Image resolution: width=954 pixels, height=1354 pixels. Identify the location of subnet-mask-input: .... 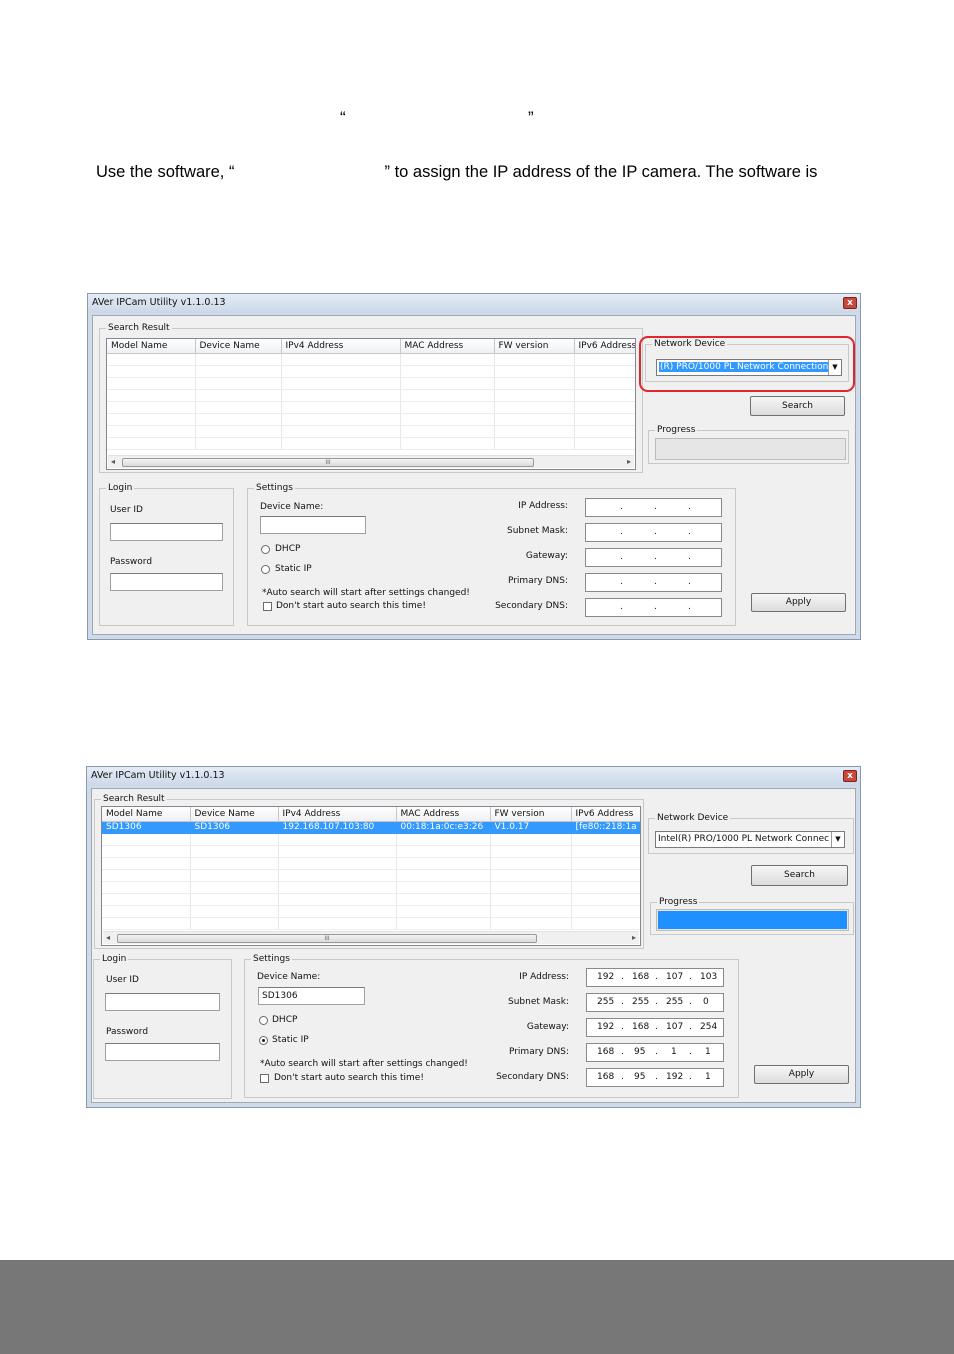
(653, 532).